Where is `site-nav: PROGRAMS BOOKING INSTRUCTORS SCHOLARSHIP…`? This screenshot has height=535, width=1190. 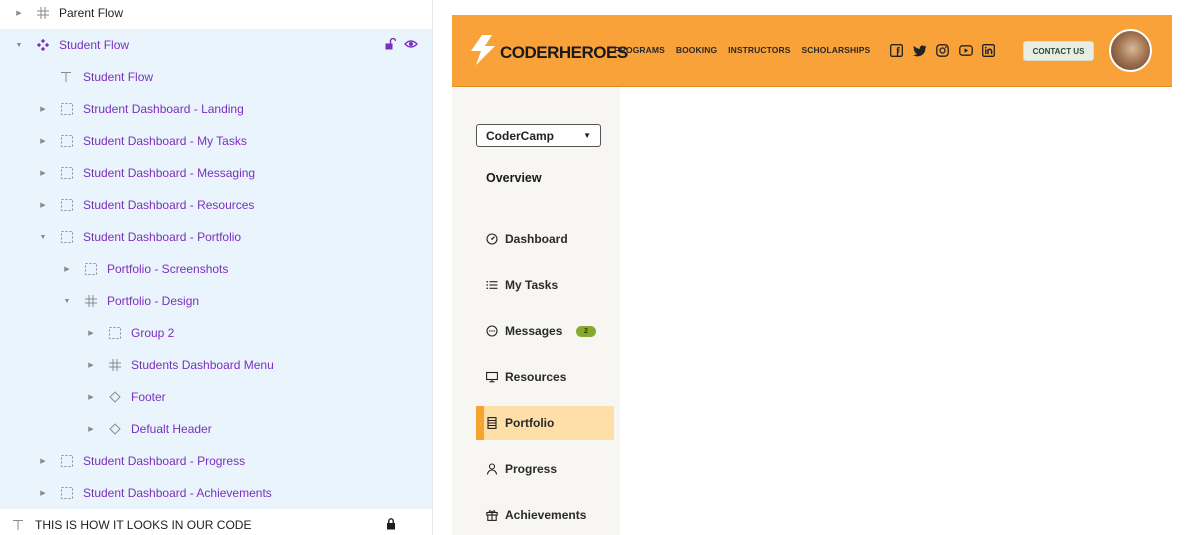
site-nav: PROGRAMS BOOKING INSTRUCTORS SCHOLARSHIP… is located at coordinates (742, 50).